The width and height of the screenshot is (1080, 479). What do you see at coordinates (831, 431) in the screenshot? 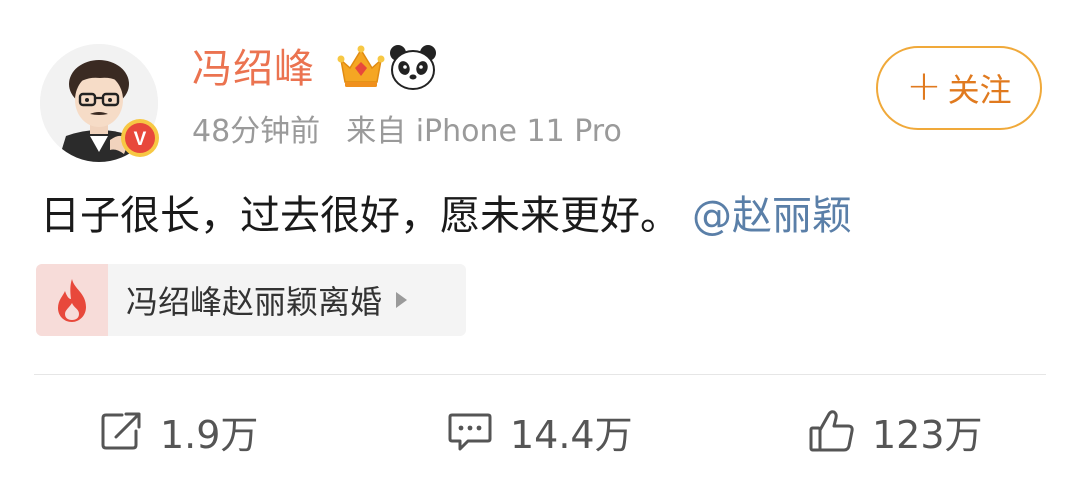
I see `thumbs-up-icon` at bounding box center [831, 431].